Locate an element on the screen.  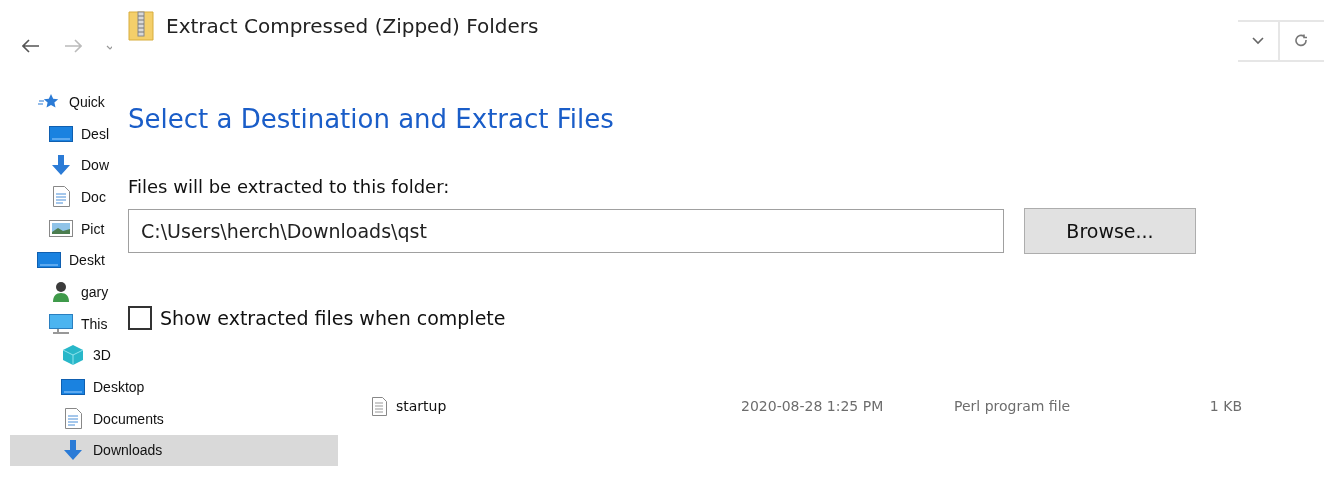
dialog-title: Extract Compressed (Zipped) Folders is located at coordinates (352, 26).